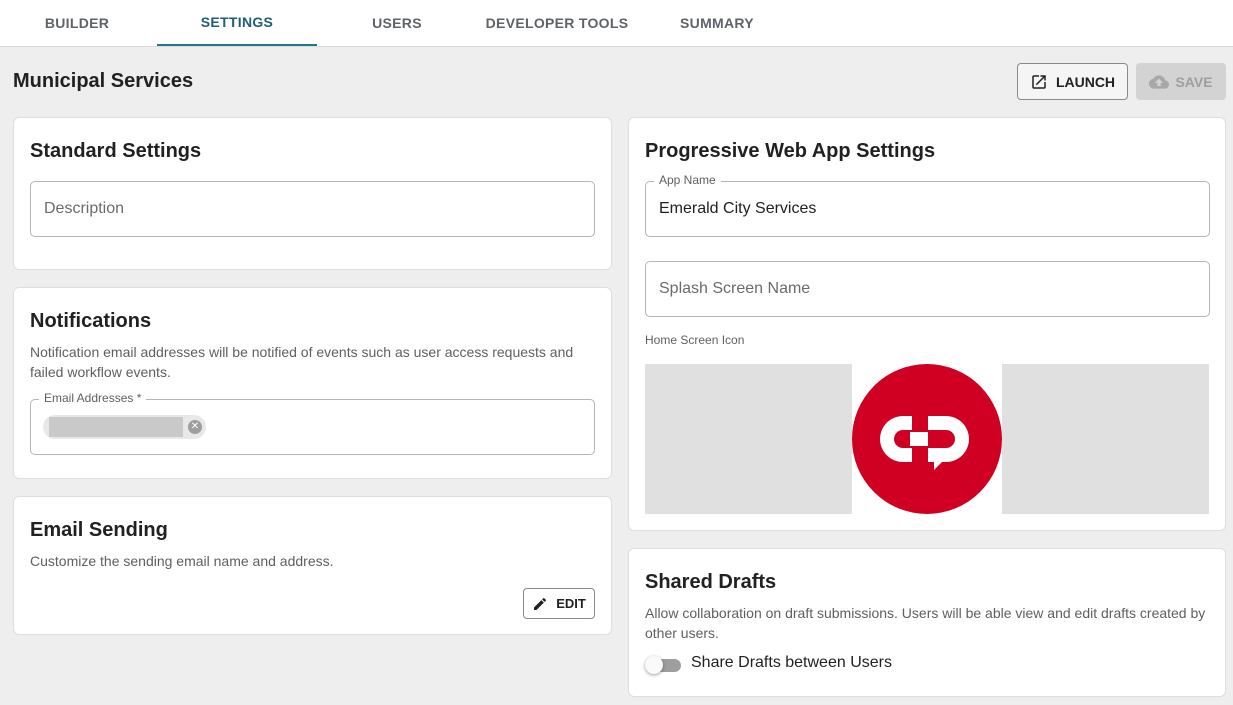  I want to click on redacted-email, so click(116, 427).